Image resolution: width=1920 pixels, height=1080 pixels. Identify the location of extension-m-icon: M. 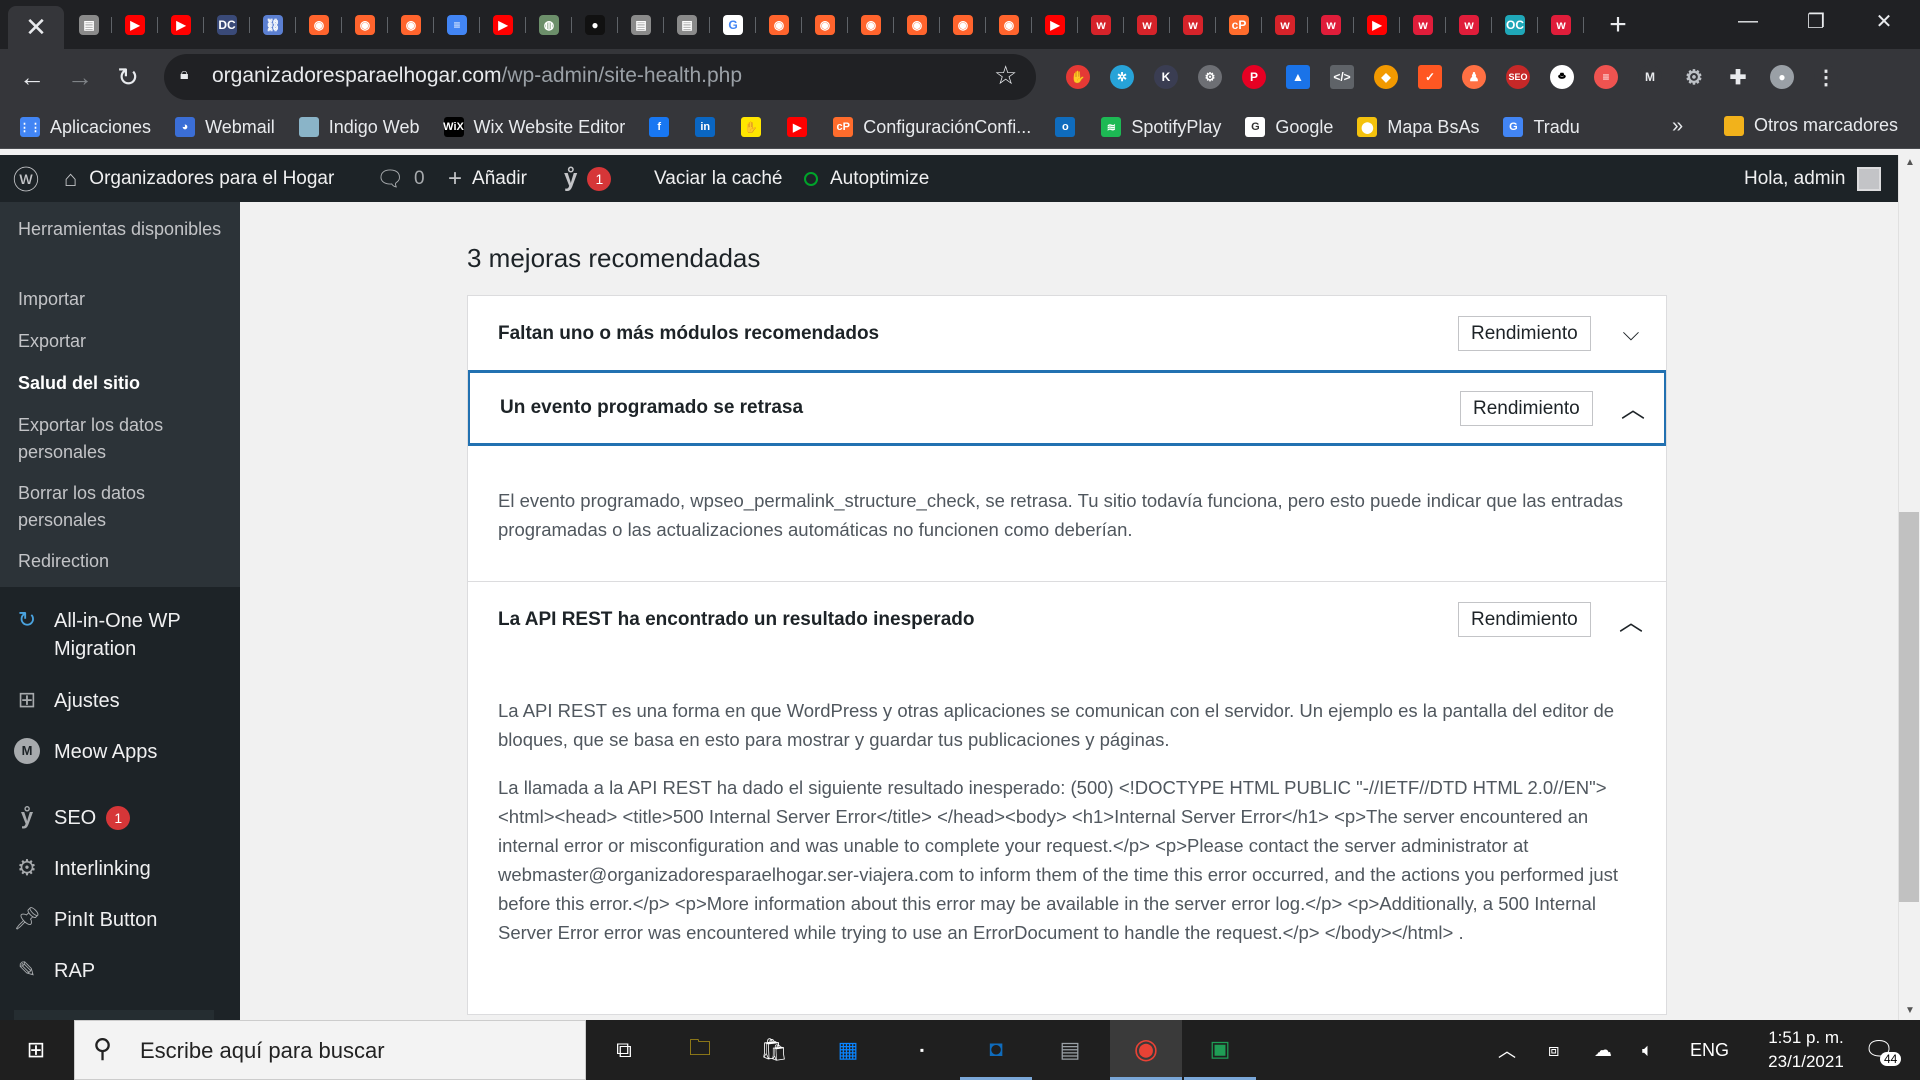
(1650, 77).